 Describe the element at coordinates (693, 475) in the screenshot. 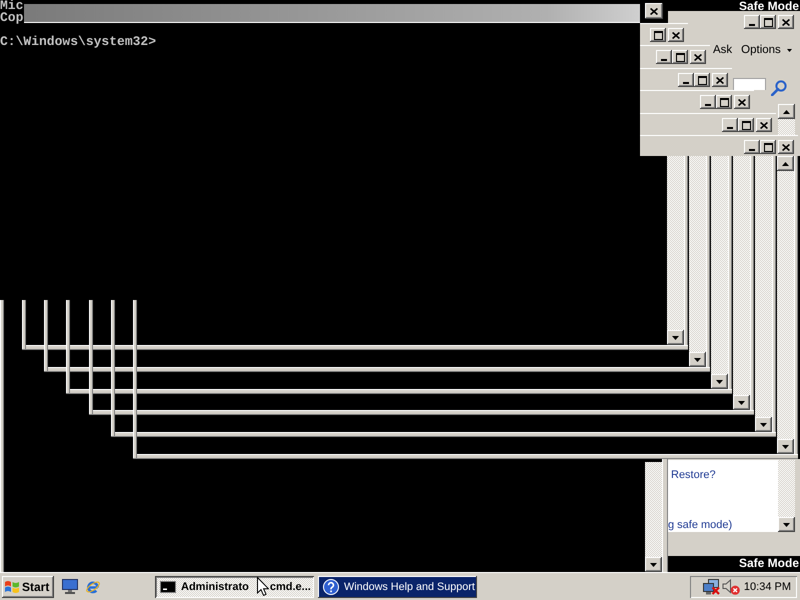

I see `help-link: Restore?` at that location.